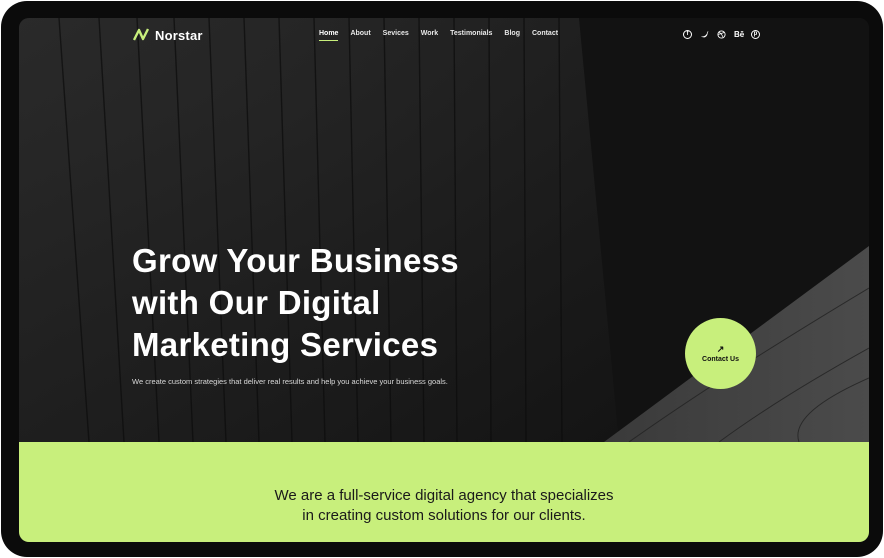  What do you see at coordinates (704, 34) in the screenshot?
I see `twitter-icon` at bounding box center [704, 34].